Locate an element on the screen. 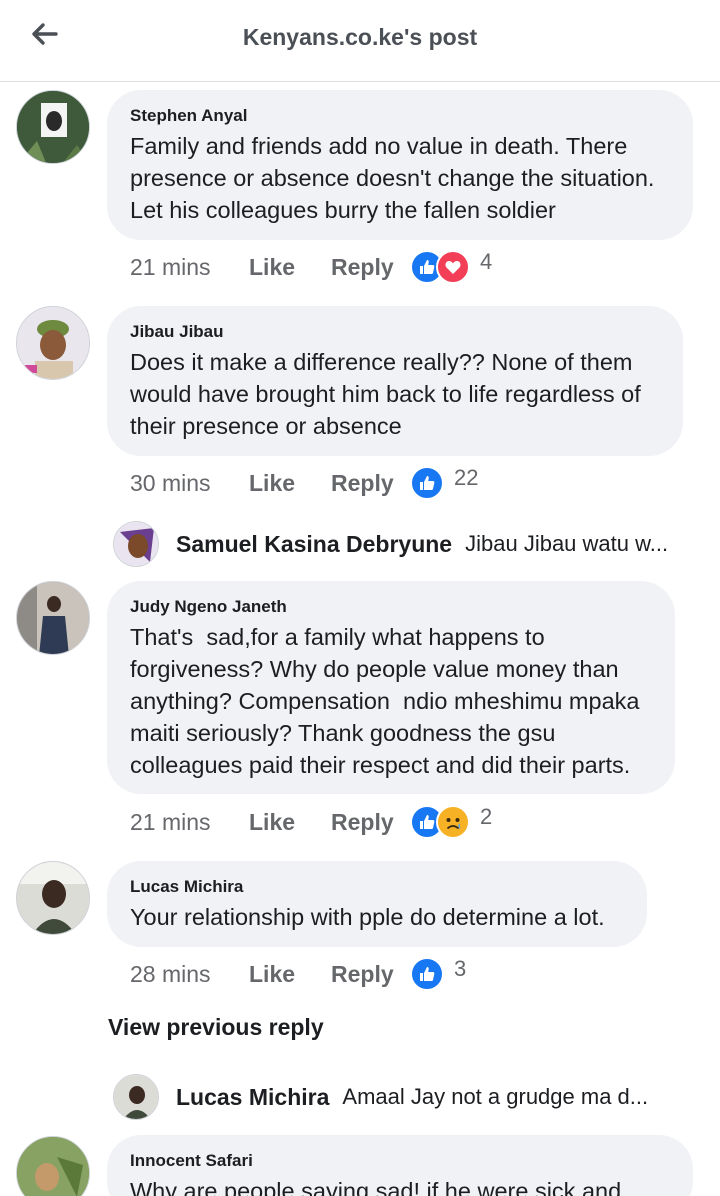 The image size is (720, 1196). comment-actions: 21 mins Like Reply 2 is located at coordinates (311, 821).